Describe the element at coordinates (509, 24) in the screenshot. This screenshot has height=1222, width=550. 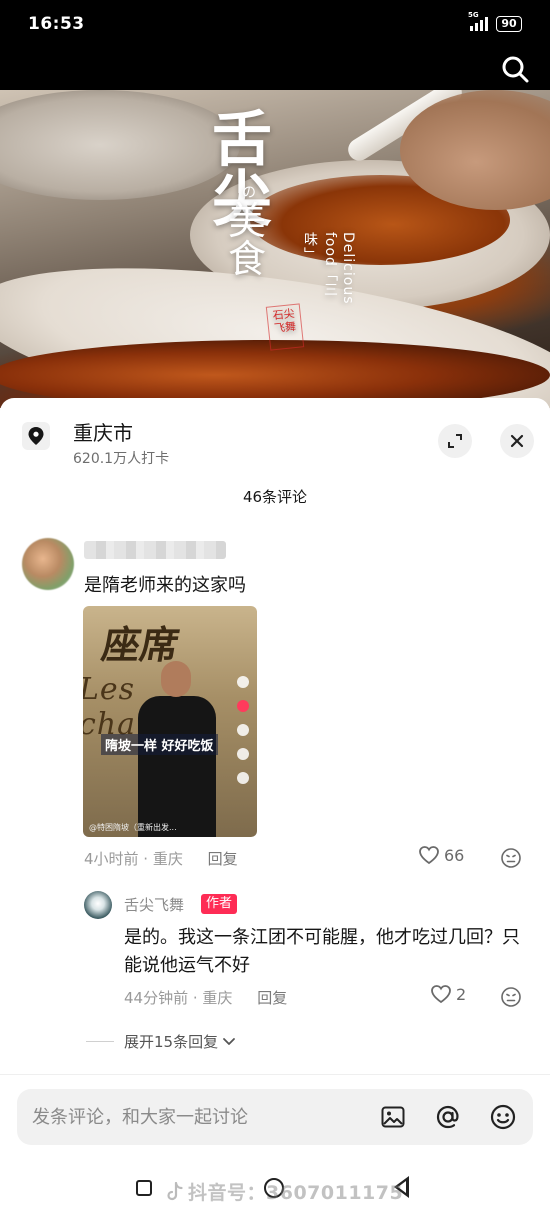
I see `battery-icon: 90` at that location.